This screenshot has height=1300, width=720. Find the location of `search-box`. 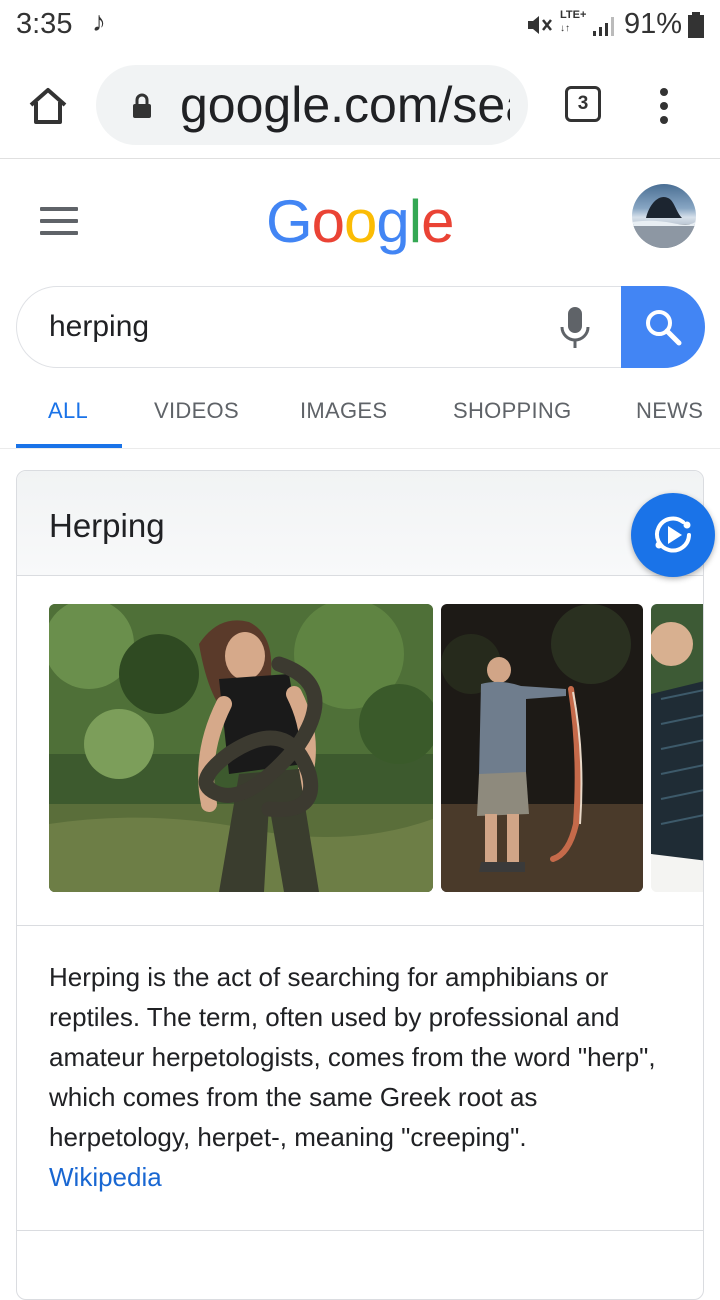

search-box is located at coordinates (360, 327).